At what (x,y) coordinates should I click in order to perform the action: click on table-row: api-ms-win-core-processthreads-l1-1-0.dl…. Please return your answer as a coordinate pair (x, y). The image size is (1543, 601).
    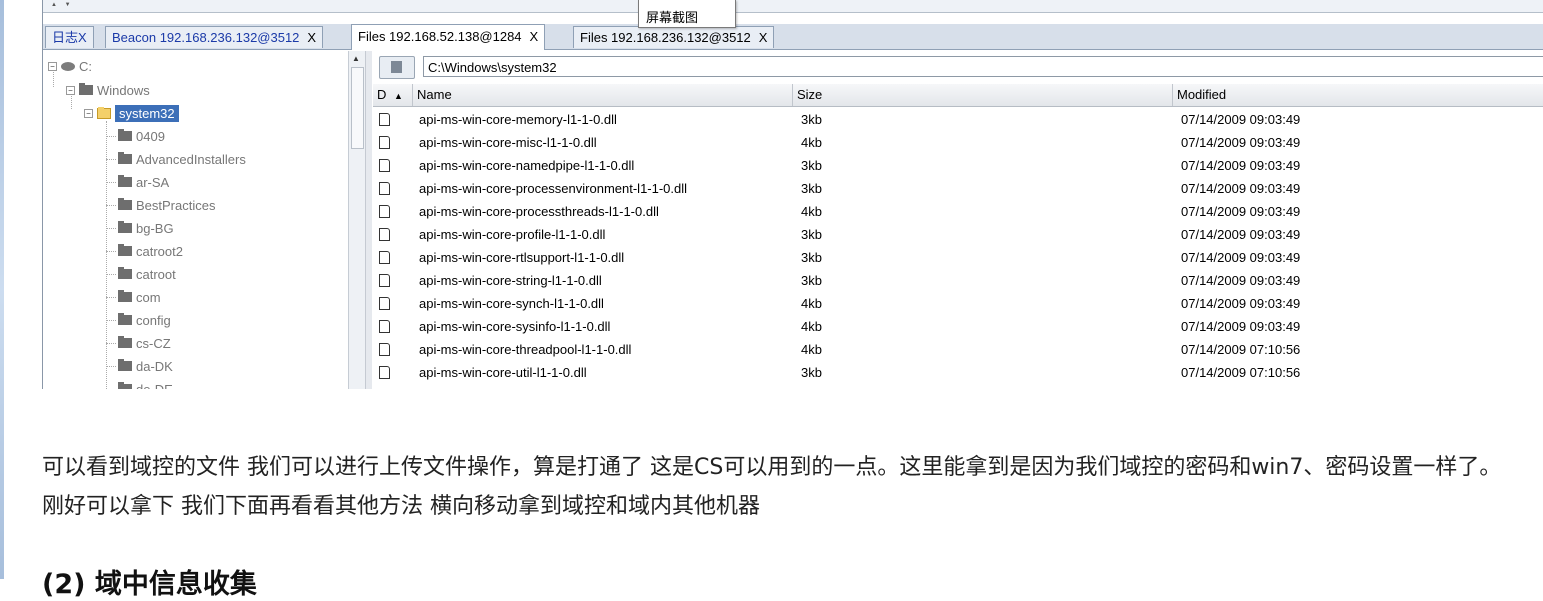
    Looking at the image, I should click on (958, 211).